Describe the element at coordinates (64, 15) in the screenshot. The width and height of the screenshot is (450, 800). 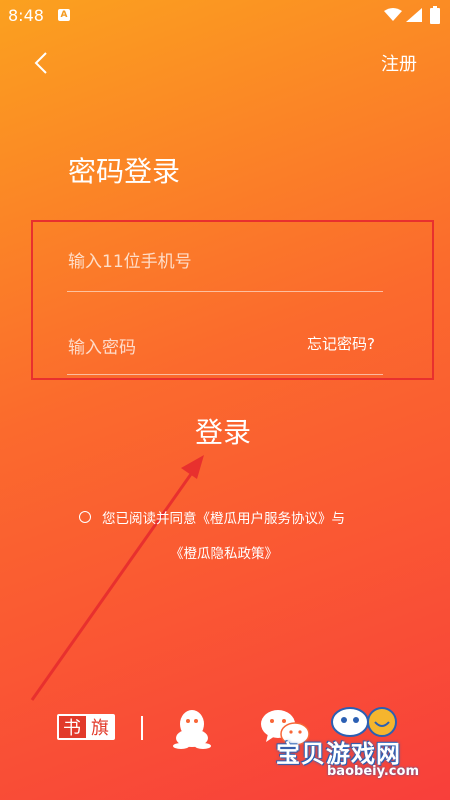
I see `notification-badge: A` at that location.